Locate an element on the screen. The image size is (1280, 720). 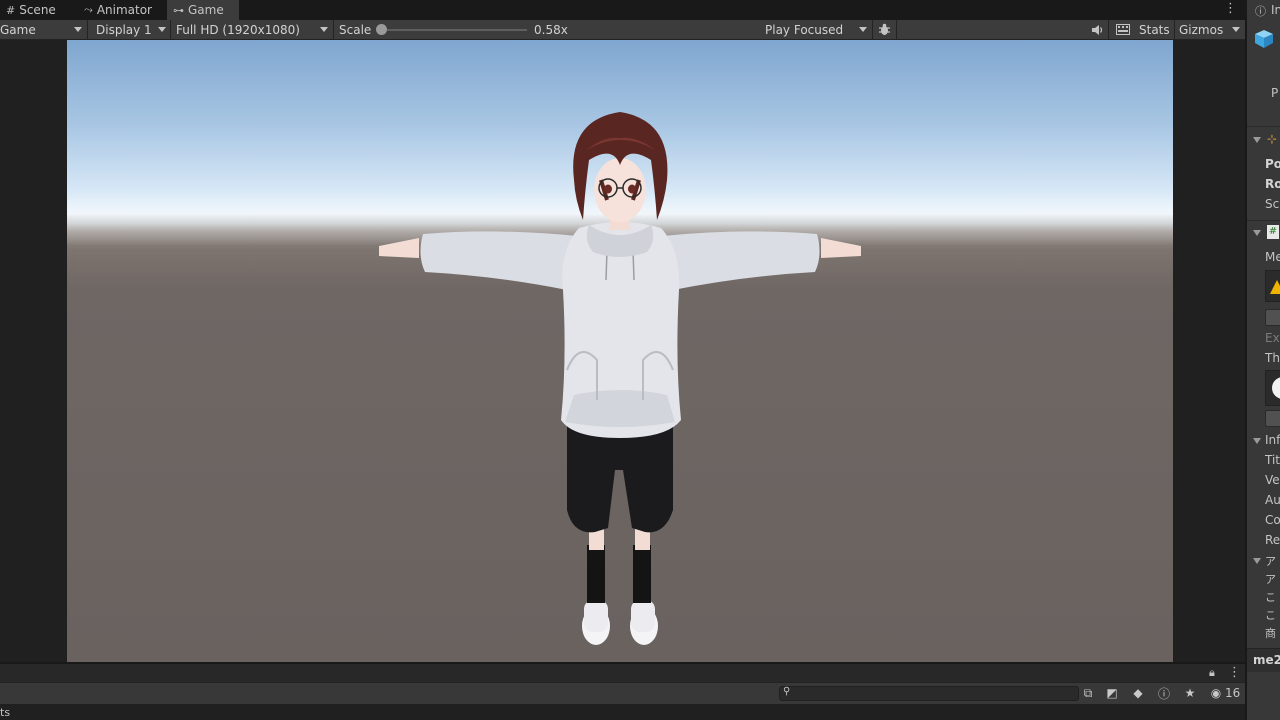
tab-animator: ⤳ Animator is located at coordinates (118, 10).